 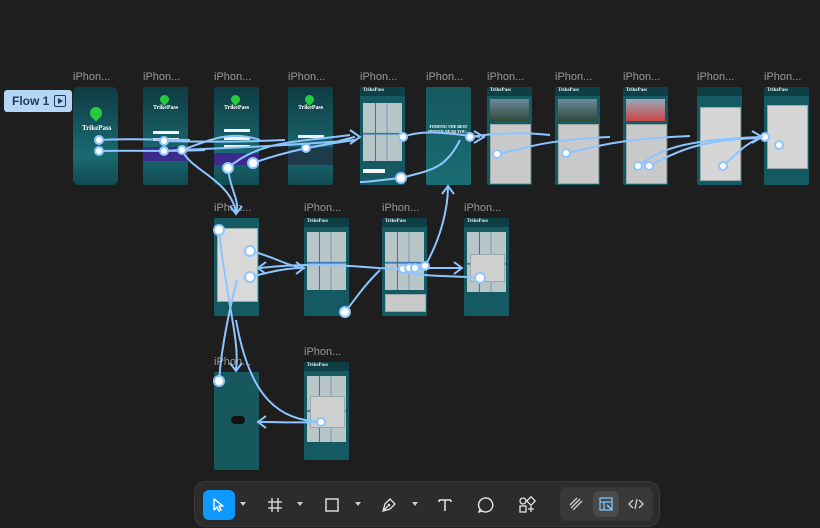 I want to click on comment-tool, so click(x=486, y=505).